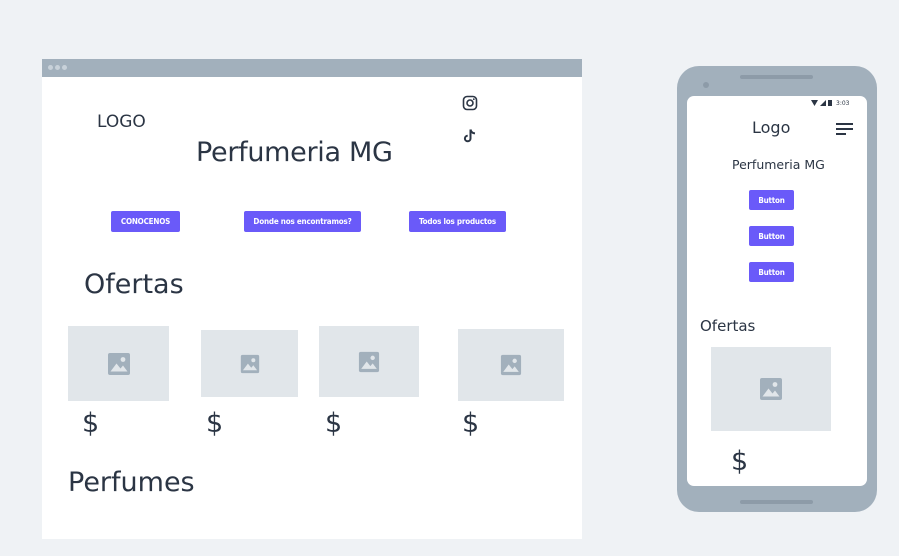  I want to click on status-bar: 3:03, so click(830, 103).